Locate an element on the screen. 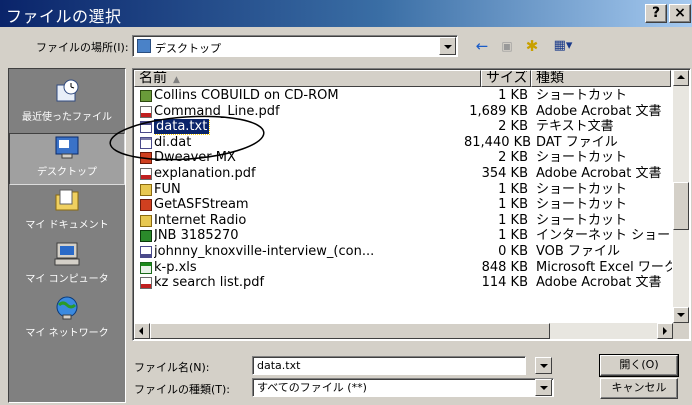  my-documents-icon is located at coordinates (67, 200).